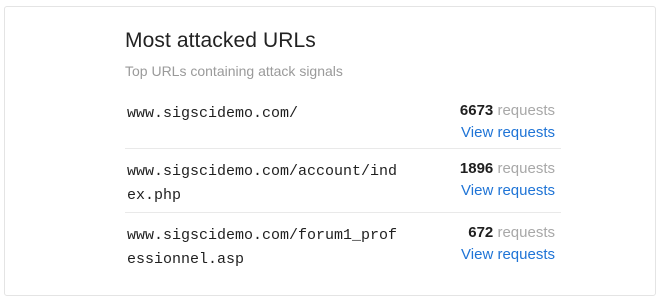  Describe the element at coordinates (476, 168) in the screenshot. I see `request-count: 1896` at that location.